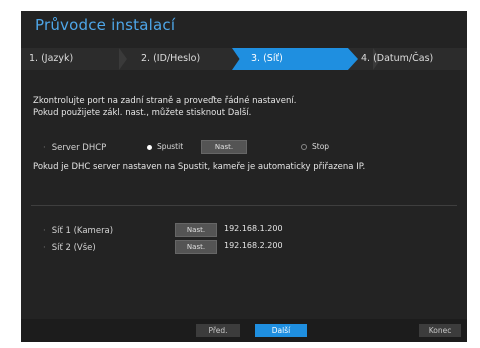 The image size is (480, 348). Describe the element at coordinates (440, 330) in the screenshot. I see `end-button: Konec` at that location.